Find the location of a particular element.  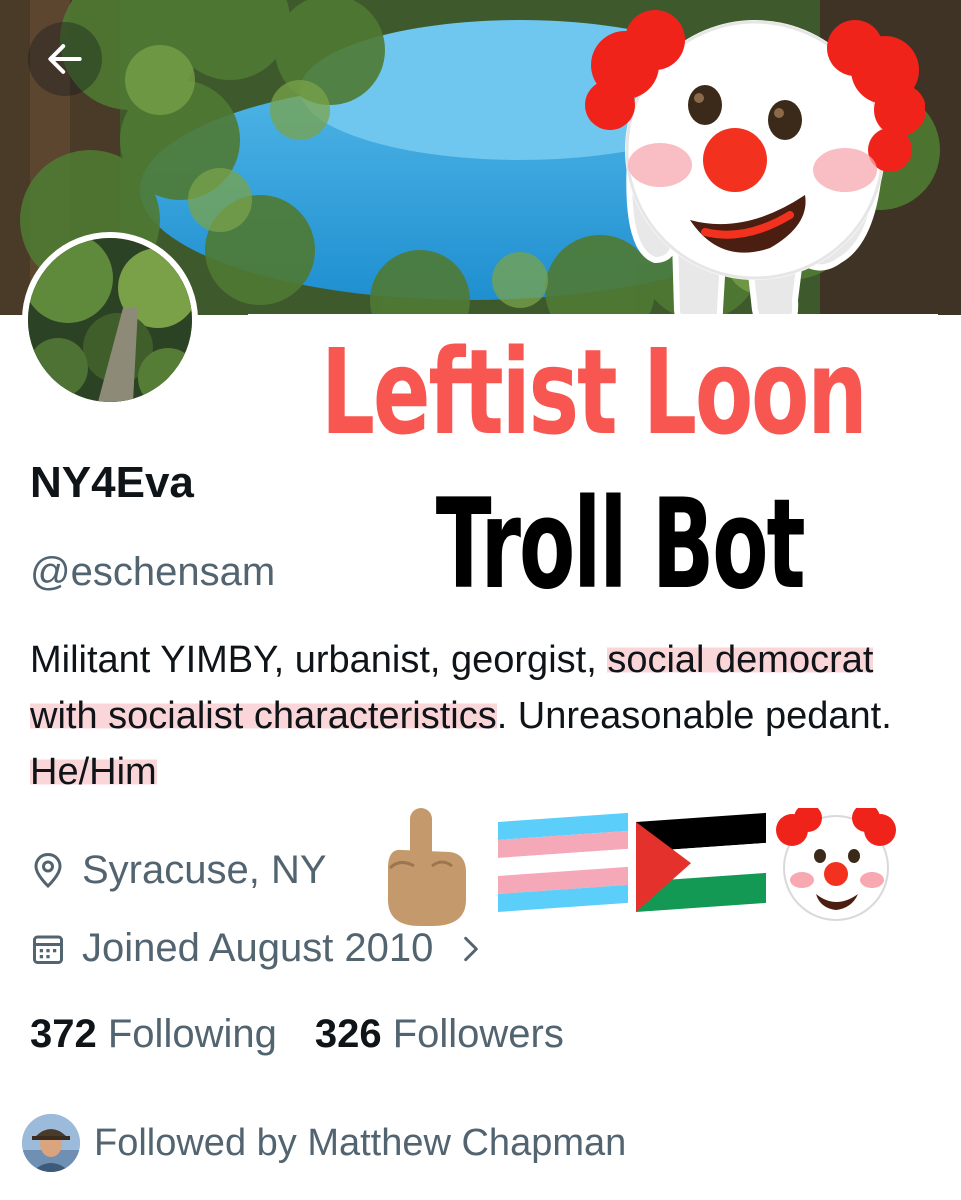

followers-count: 326 is located at coordinates (348, 1034).